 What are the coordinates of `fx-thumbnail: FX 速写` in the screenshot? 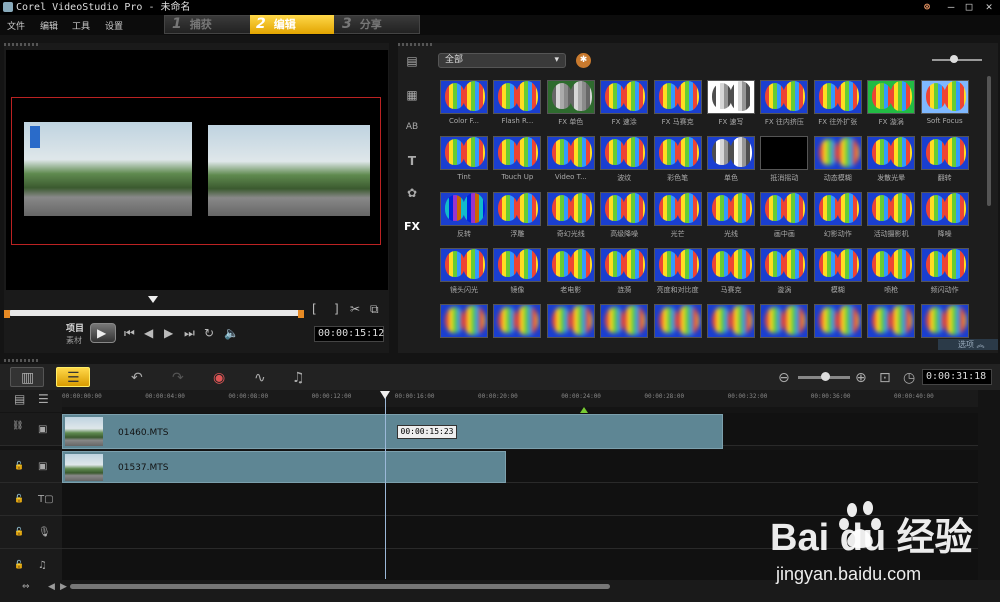 It's located at (731, 104).